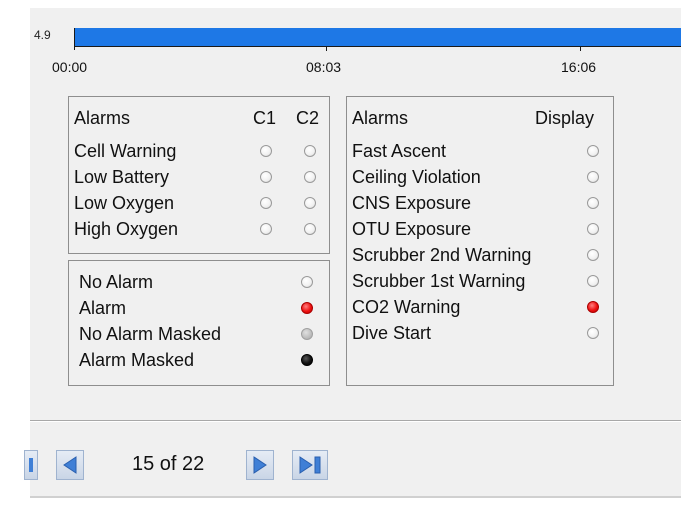  What do you see at coordinates (310, 203) in the screenshot?
I see `c2-low-oxygen-indicator` at bounding box center [310, 203].